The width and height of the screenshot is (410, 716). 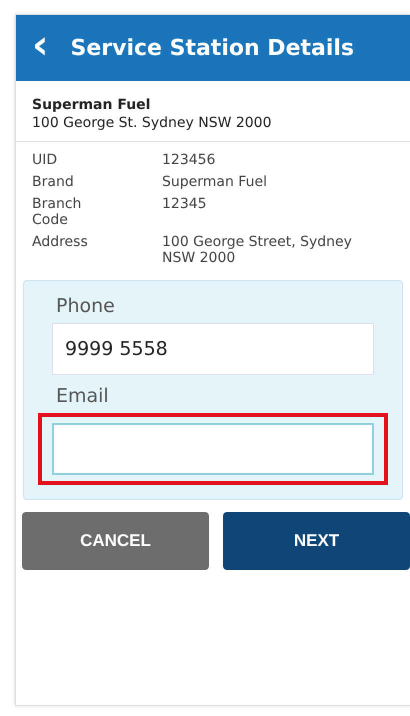 What do you see at coordinates (213, 449) in the screenshot?
I see `input-field` at bounding box center [213, 449].